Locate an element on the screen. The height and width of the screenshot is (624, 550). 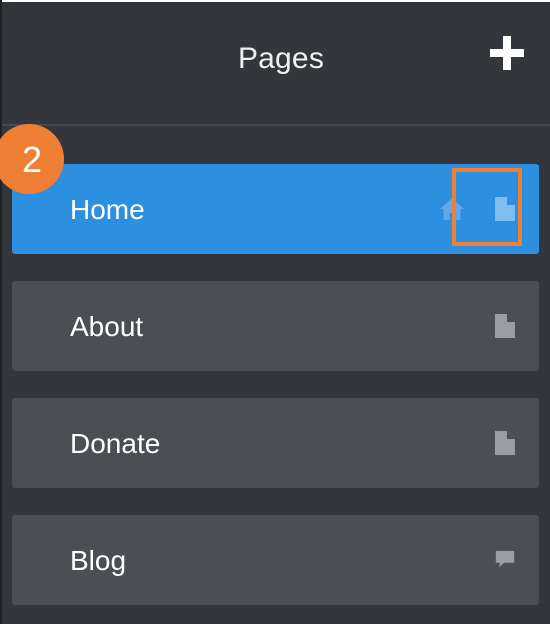
header-divider is located at coordinates (276, 125).